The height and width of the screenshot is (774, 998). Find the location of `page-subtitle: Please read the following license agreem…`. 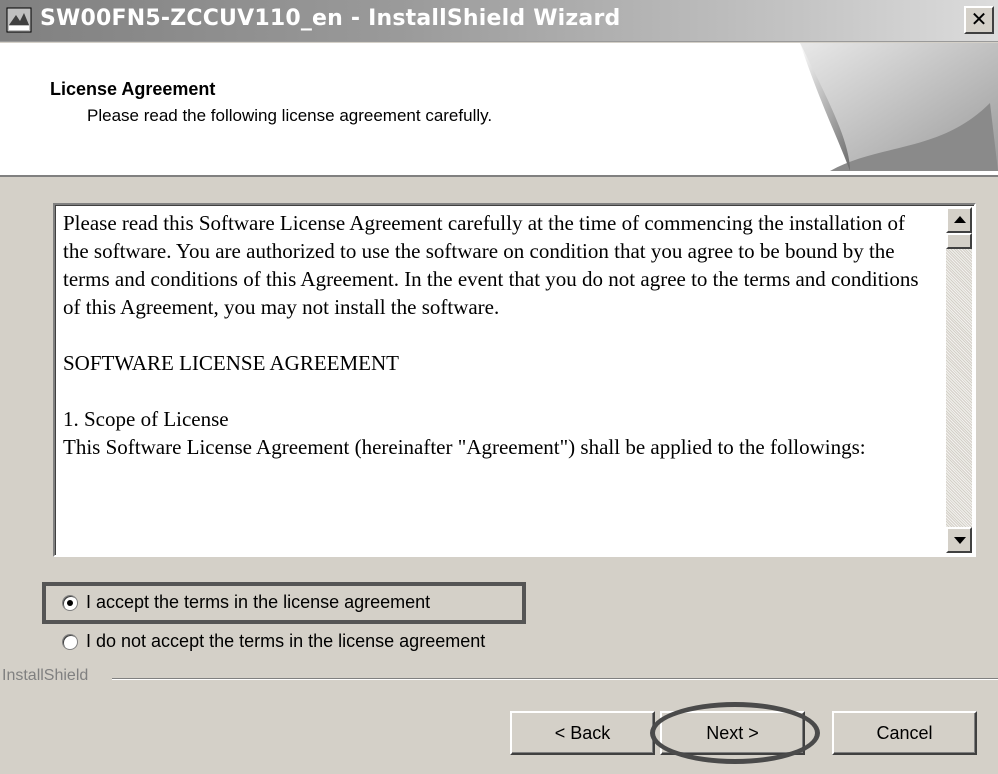

page-subtitle: Please read the following license agreem… is located at coordinates (290, 115).